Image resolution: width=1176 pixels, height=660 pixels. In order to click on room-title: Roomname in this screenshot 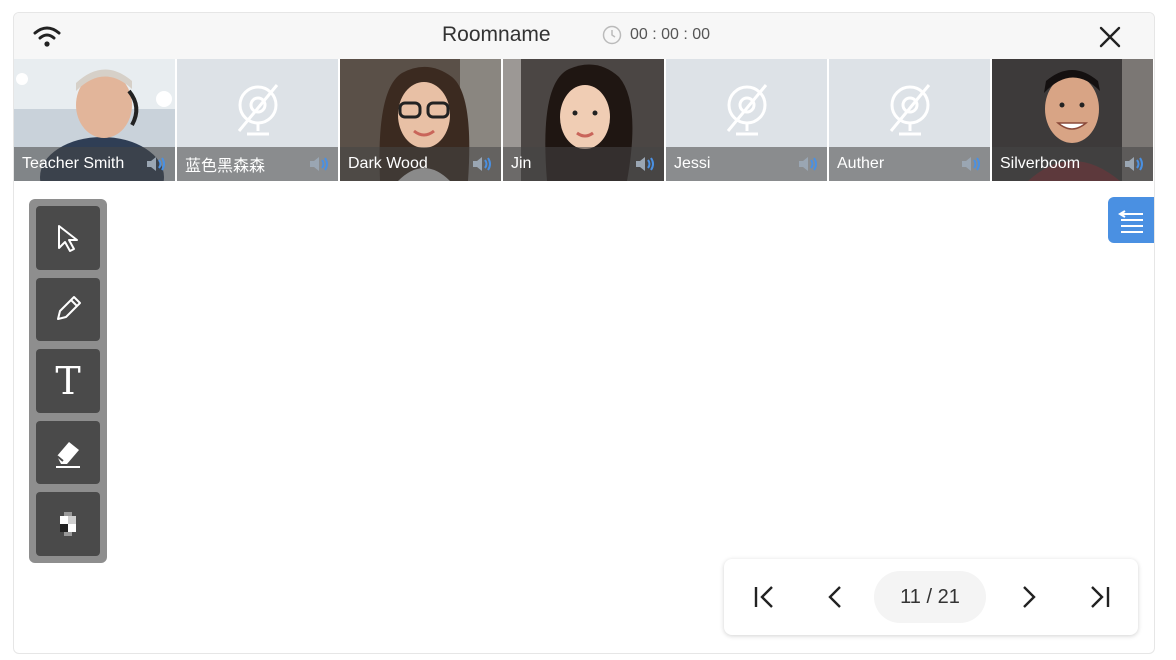, I will do `click(496, 34)`.